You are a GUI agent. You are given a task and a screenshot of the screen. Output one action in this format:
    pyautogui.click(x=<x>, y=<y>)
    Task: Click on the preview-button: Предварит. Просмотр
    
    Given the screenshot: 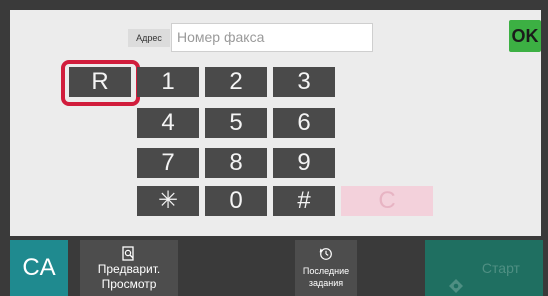 What is the action you would take?
    pyautogui.click(x=129, y=268)
    